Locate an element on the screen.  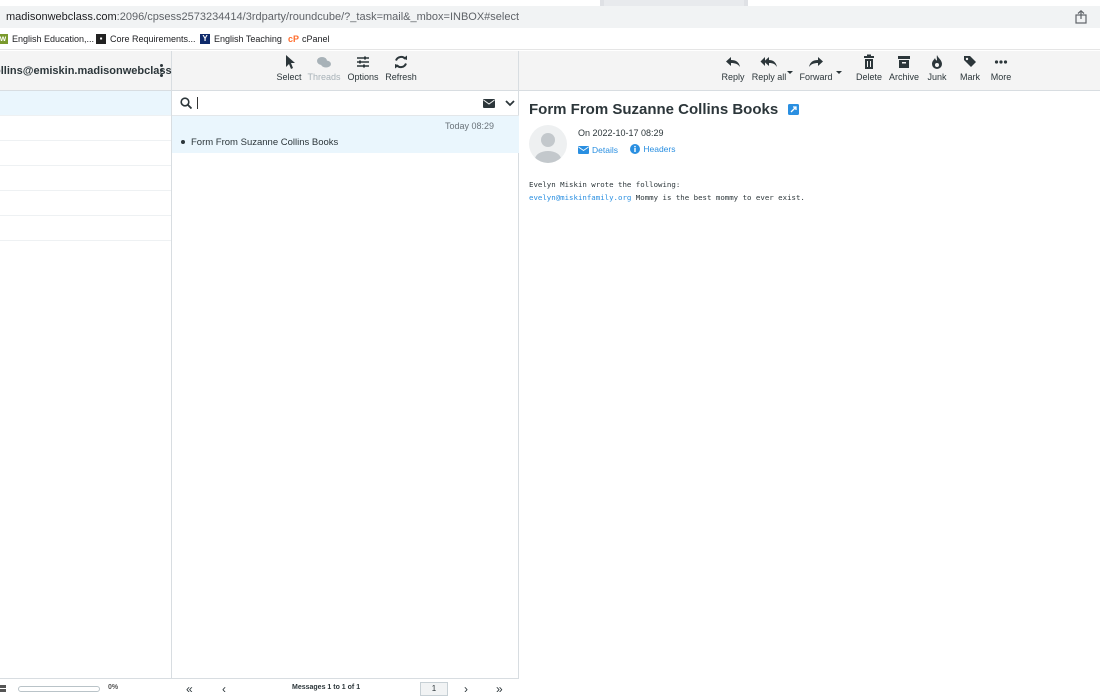
open-in-new-window-icon is located at coordinates (794, 109).